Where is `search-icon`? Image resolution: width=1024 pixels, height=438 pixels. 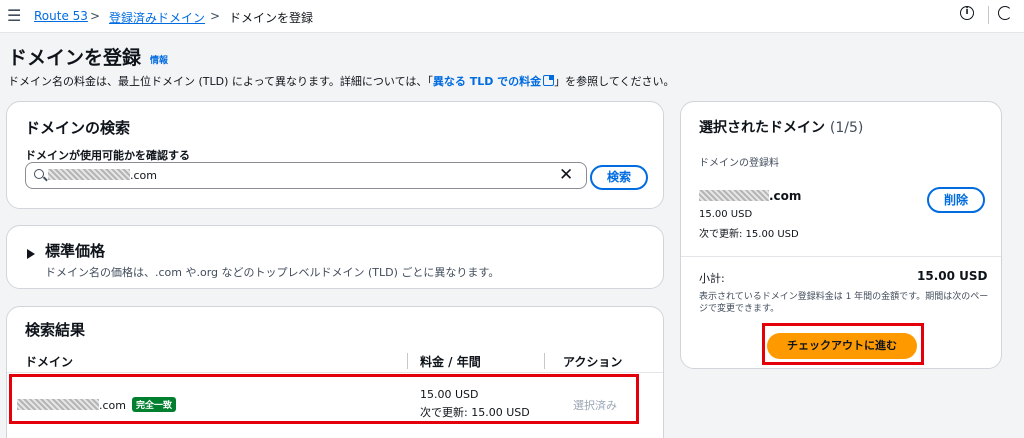 search-icon is located at coordinates (39, 174).